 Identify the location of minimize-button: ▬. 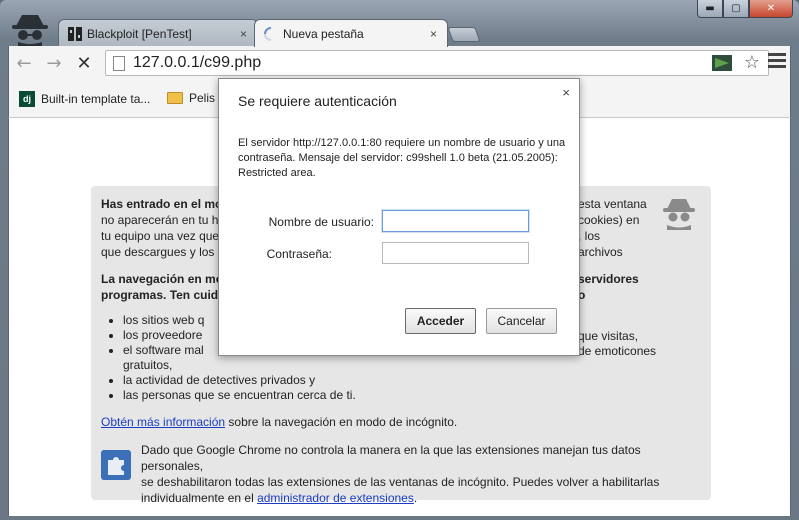
(710, 9).